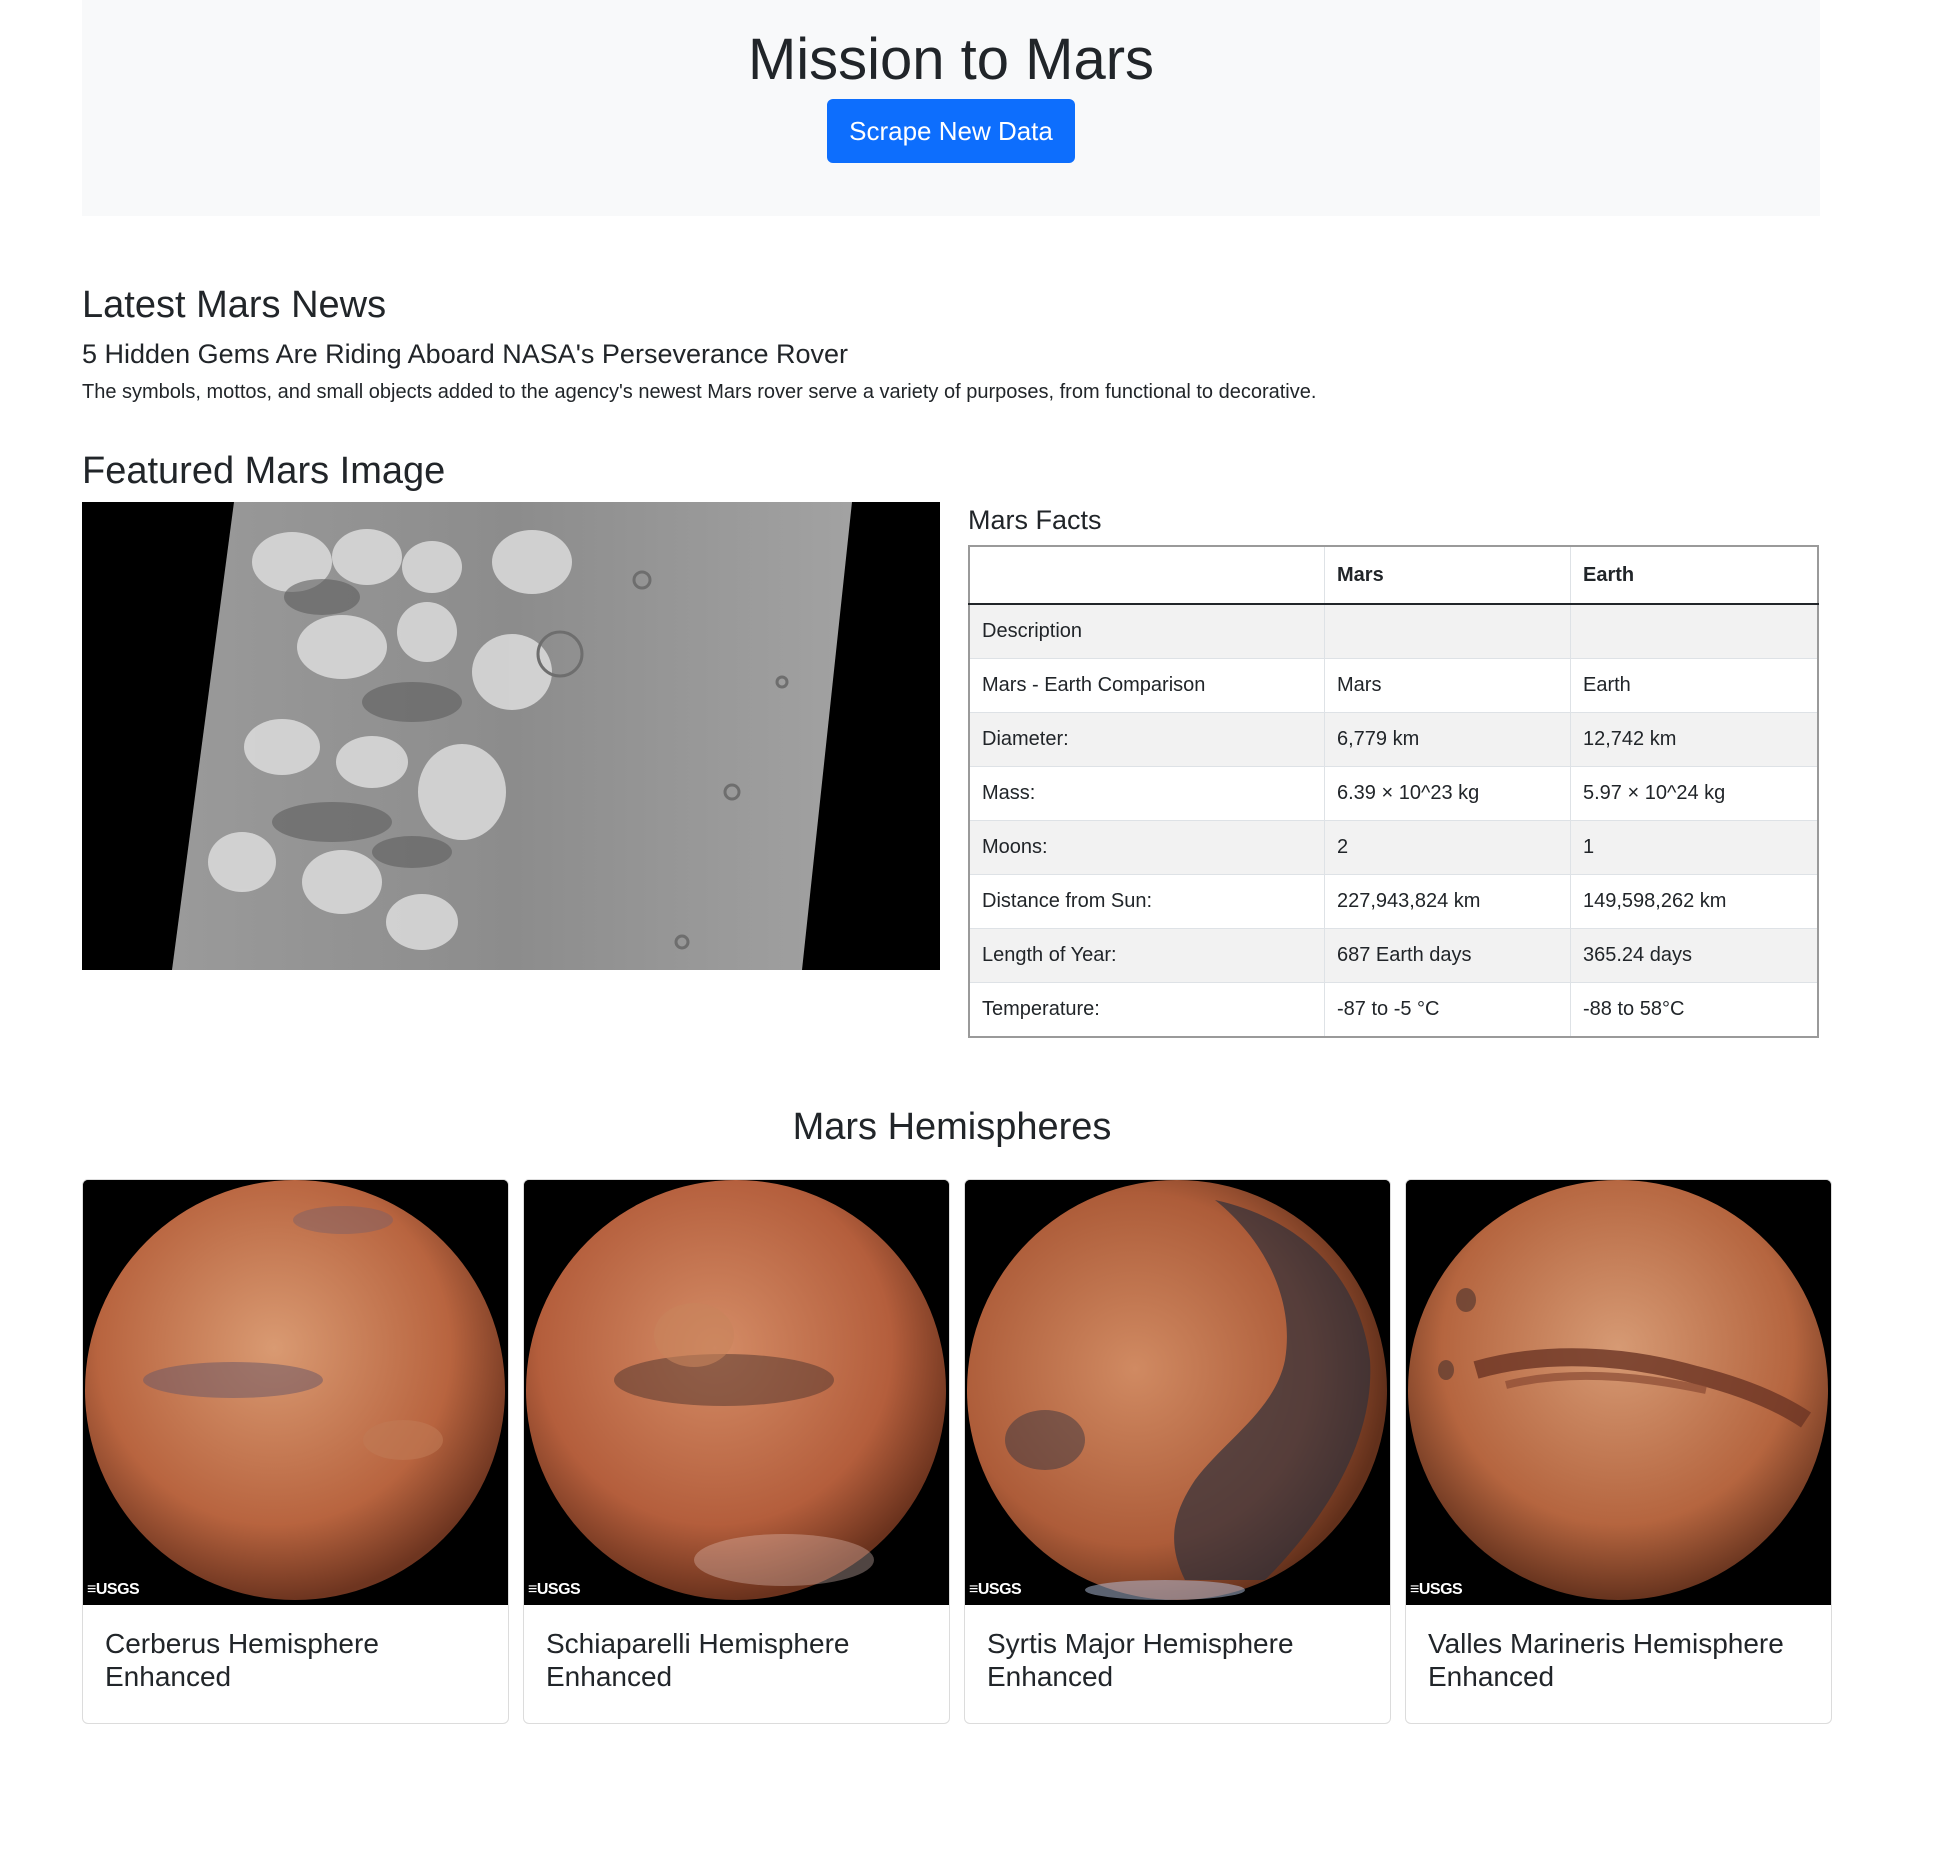  Describe the element at coordinates (951, 59) in the screenshot. I see `page-title: Mission to Mars` at that location.